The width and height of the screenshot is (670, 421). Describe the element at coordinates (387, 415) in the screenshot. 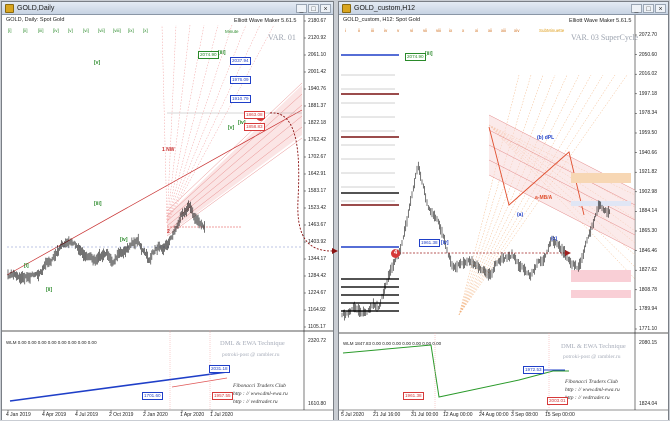

I see `right-date-label: 21 Jul 16:00` at that location.